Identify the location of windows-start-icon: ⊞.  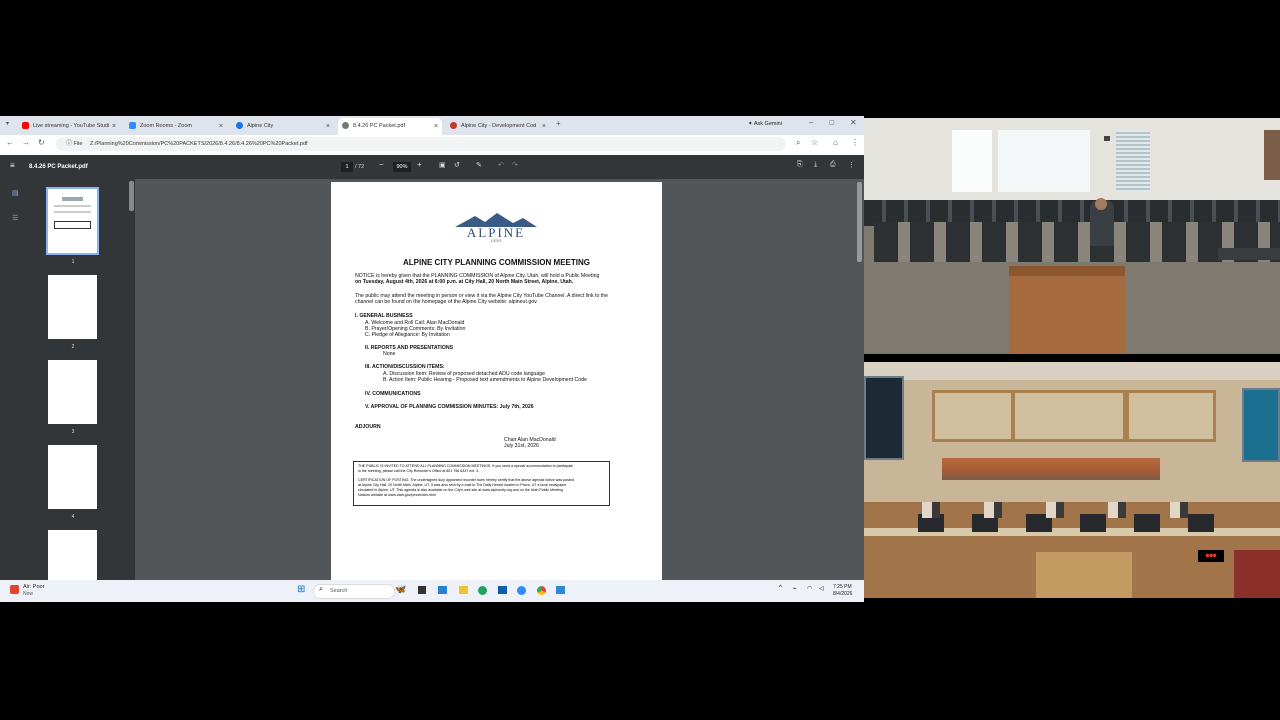
(301, 590).